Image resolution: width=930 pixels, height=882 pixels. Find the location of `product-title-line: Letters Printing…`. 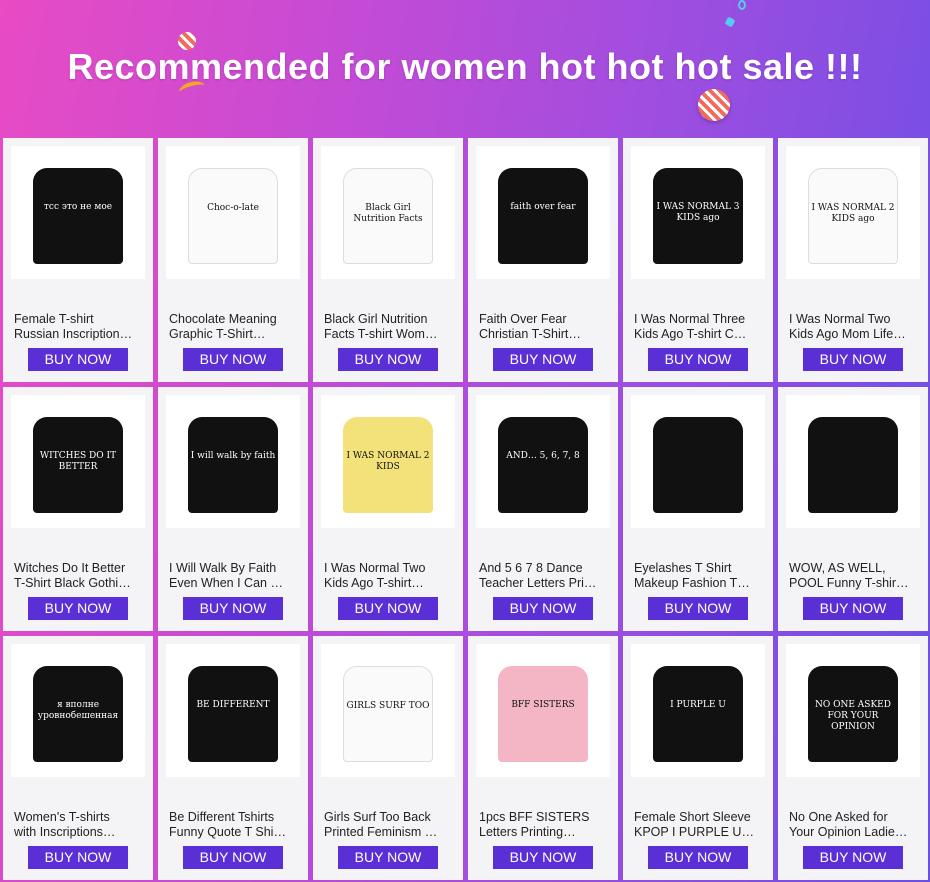

product-title-line: Letters Printing… is located at coordinates (527, 832).